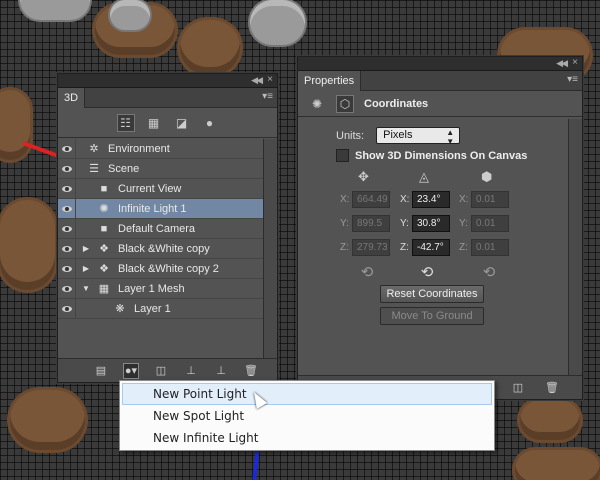 The width and height of the screenshot is (600, 480). I want to click on scale-y-field: 0.01, so click(490, 223).